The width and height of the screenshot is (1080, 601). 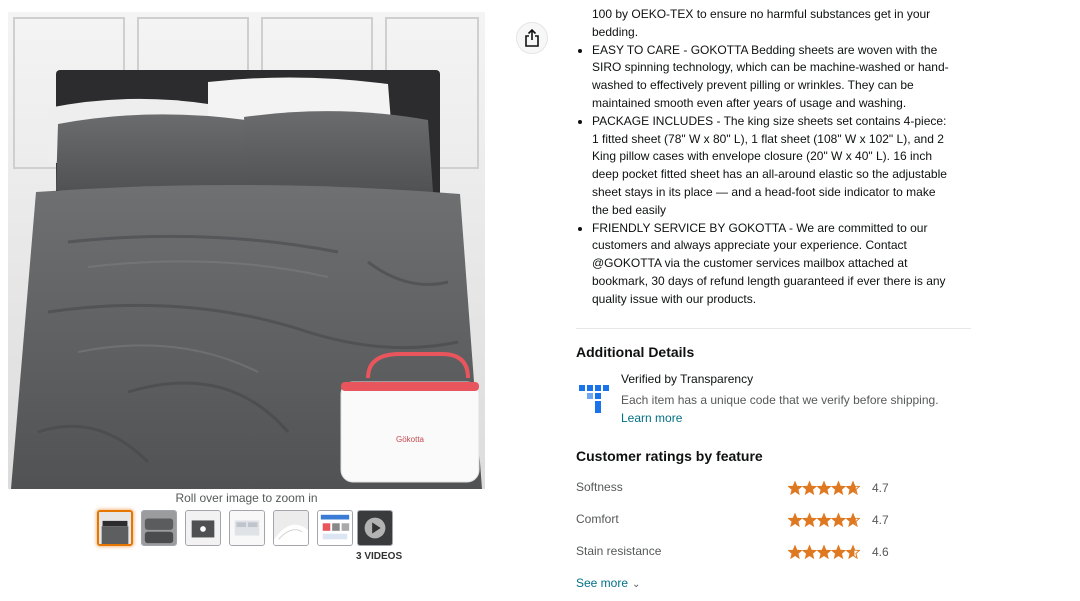 I want to click on zoom-hint: Roll over image to zoom in, so click(x=246, y=498).